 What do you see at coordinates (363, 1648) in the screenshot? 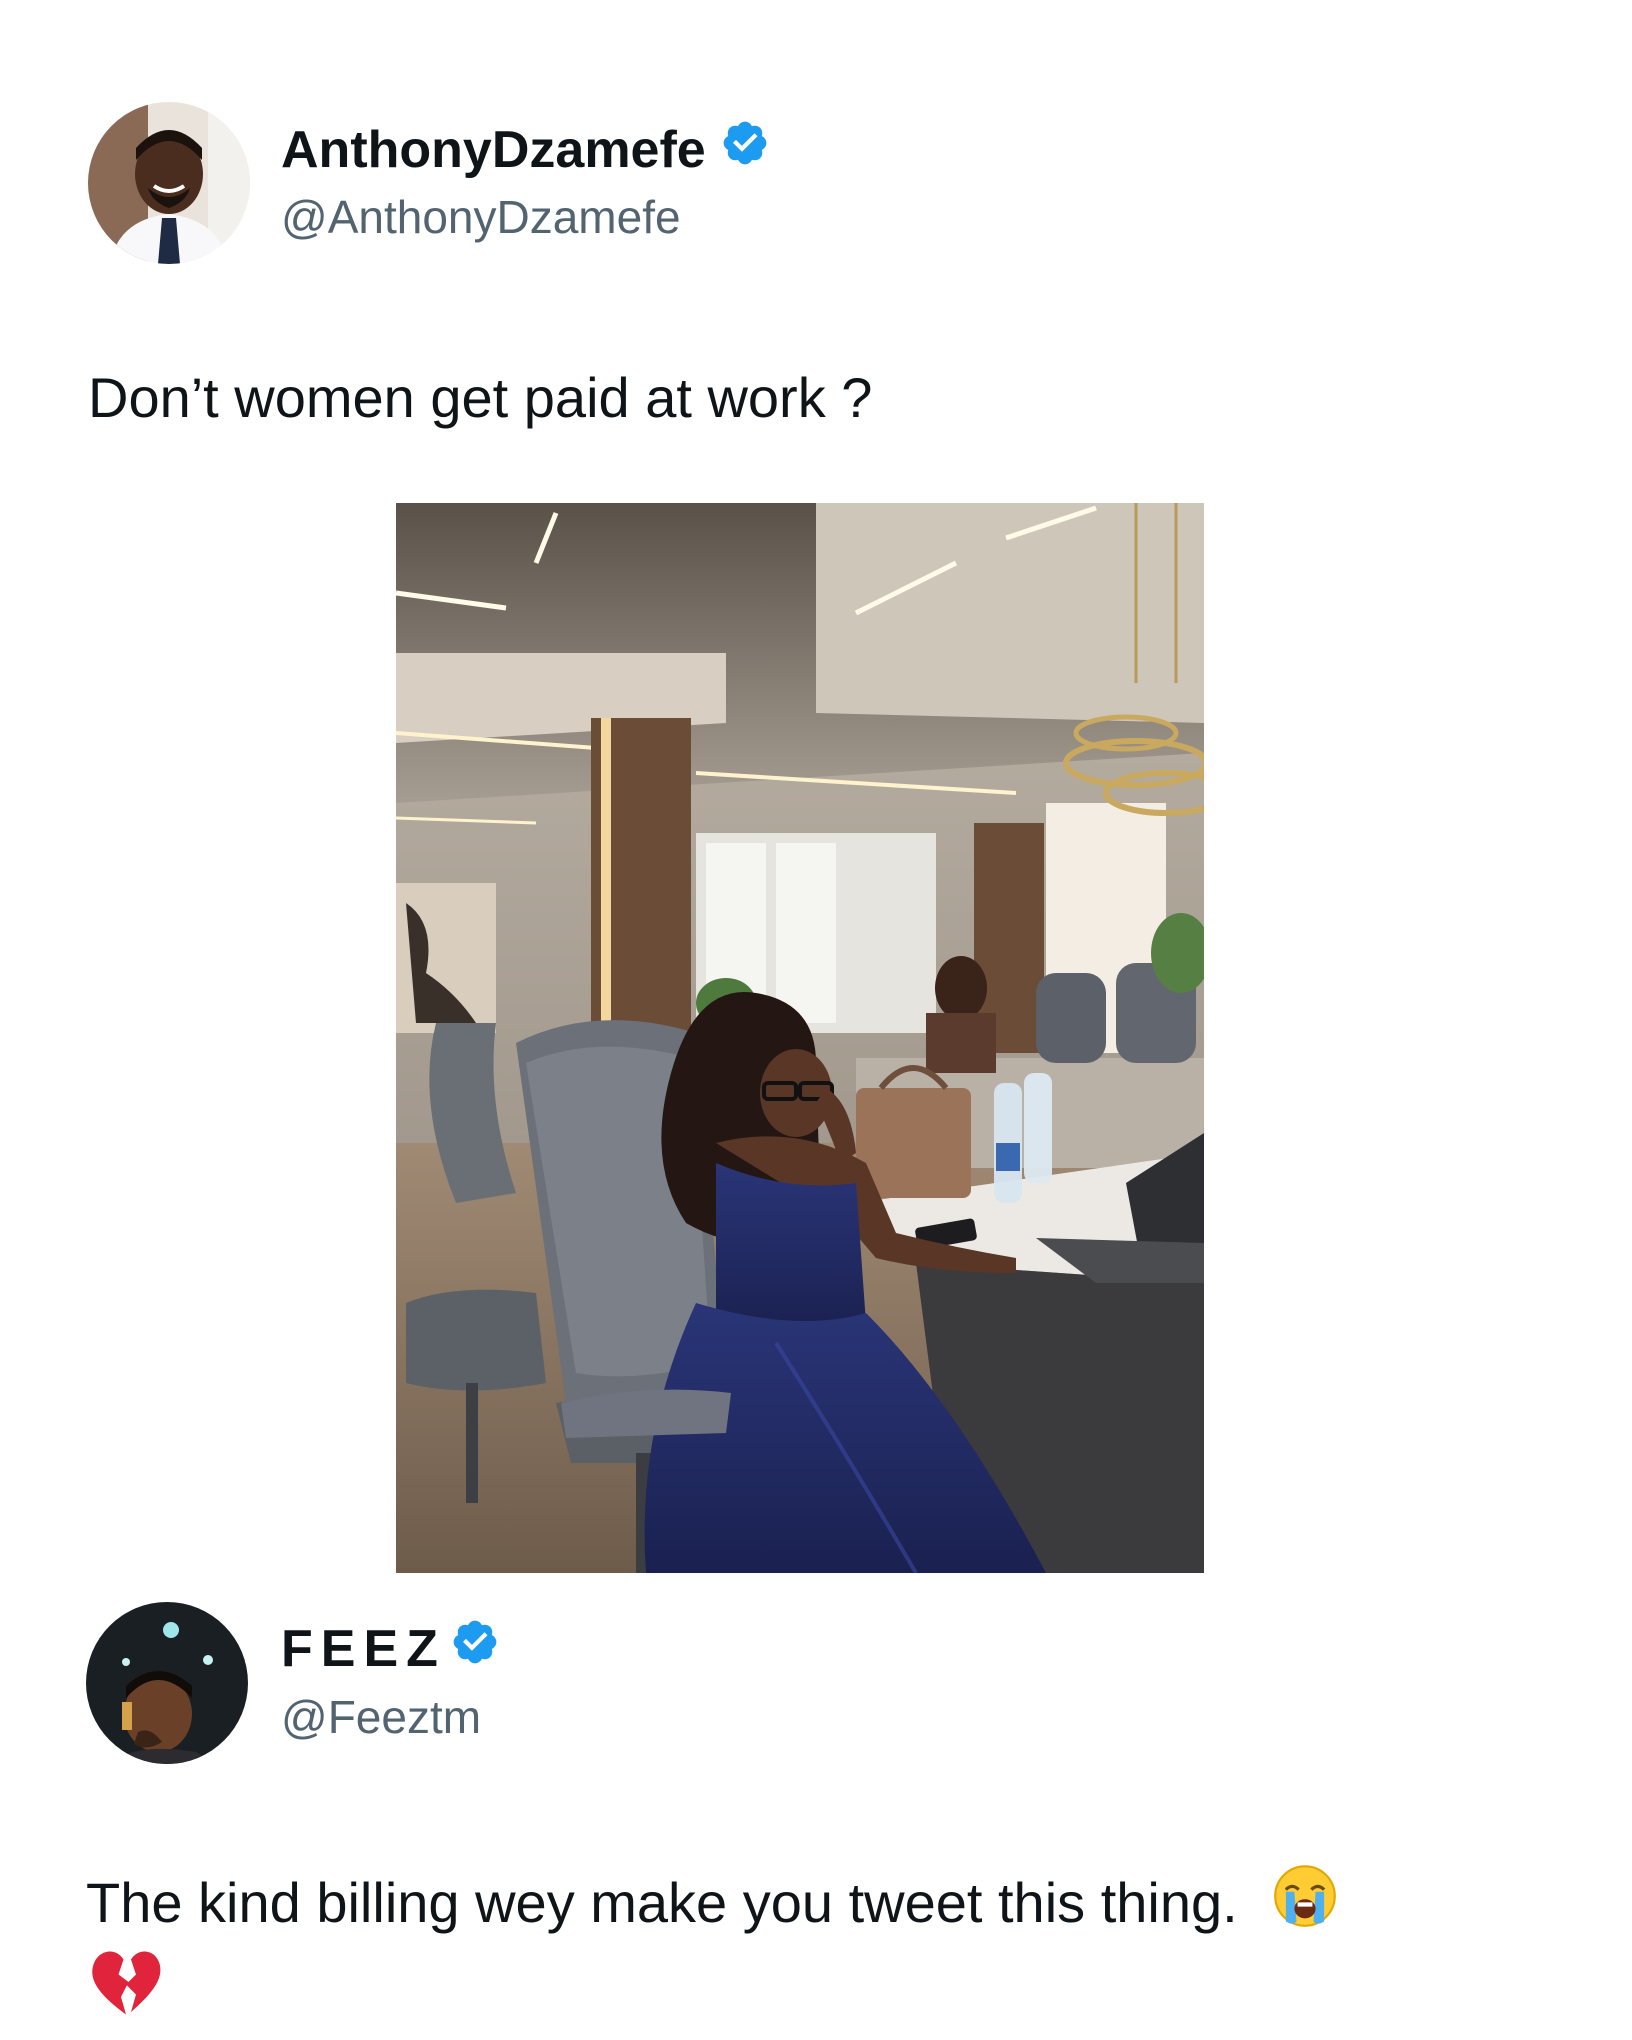
I see `author-display-name: FEEZ` at bounding box center [363, 1648].